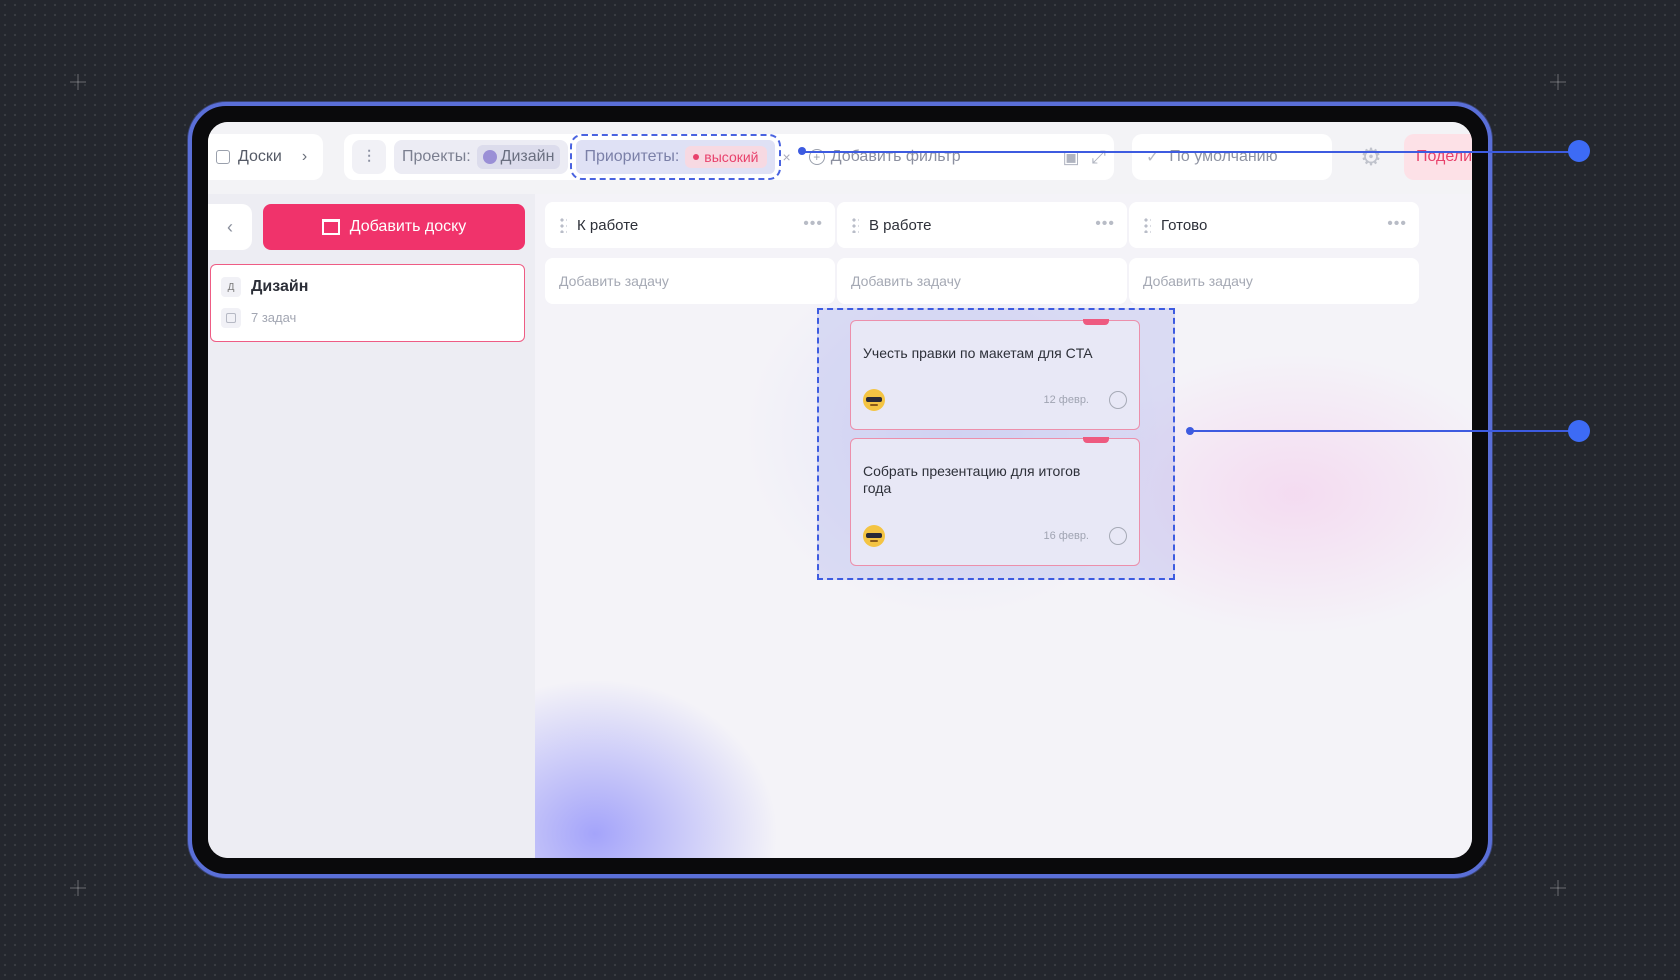 This screenshot has height=980, width=1680. What do you see at coordinates (304, 156) in the screenshot?
I see `chevron-right-icon: ›` at bounding box center [304, 156].